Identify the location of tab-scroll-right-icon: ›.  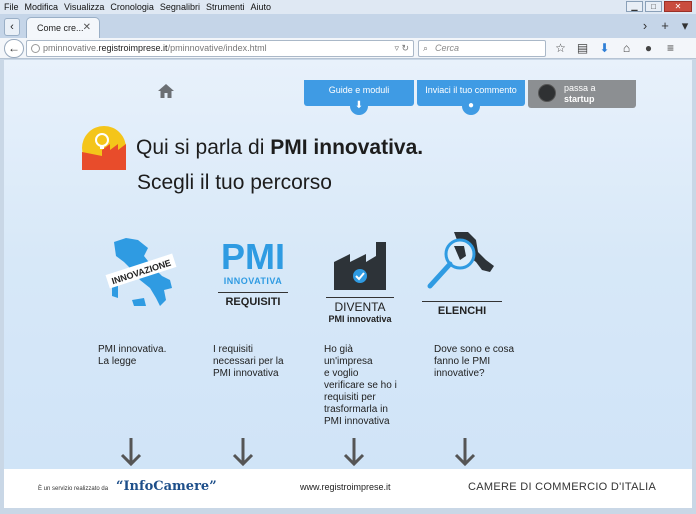
(645, 26).